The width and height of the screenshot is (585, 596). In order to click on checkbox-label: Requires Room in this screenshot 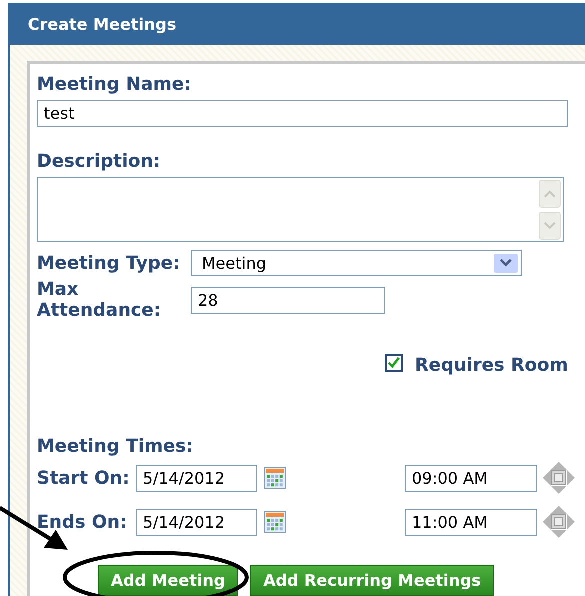, I will do `click(491, 365)`.